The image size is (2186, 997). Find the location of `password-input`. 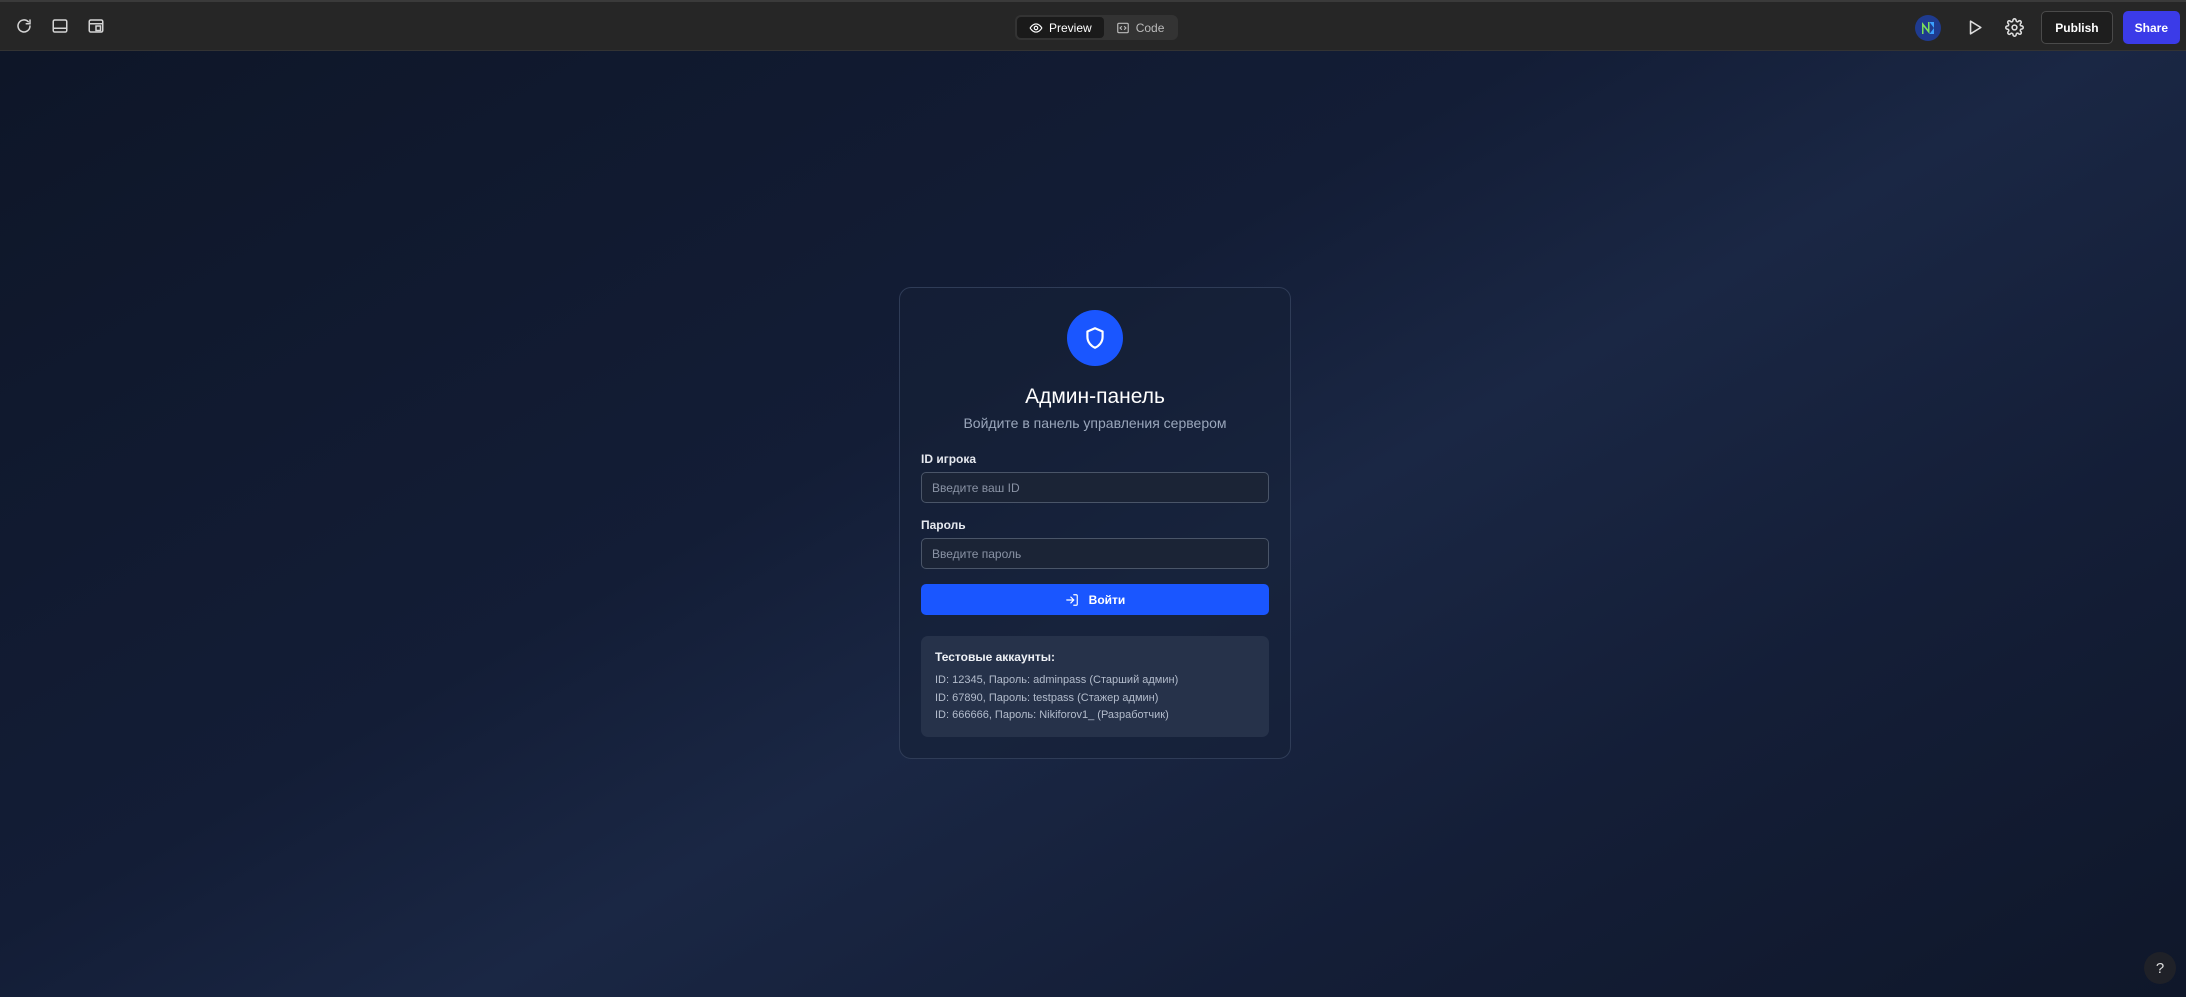

password-input is located at coordinates (1095, 553).